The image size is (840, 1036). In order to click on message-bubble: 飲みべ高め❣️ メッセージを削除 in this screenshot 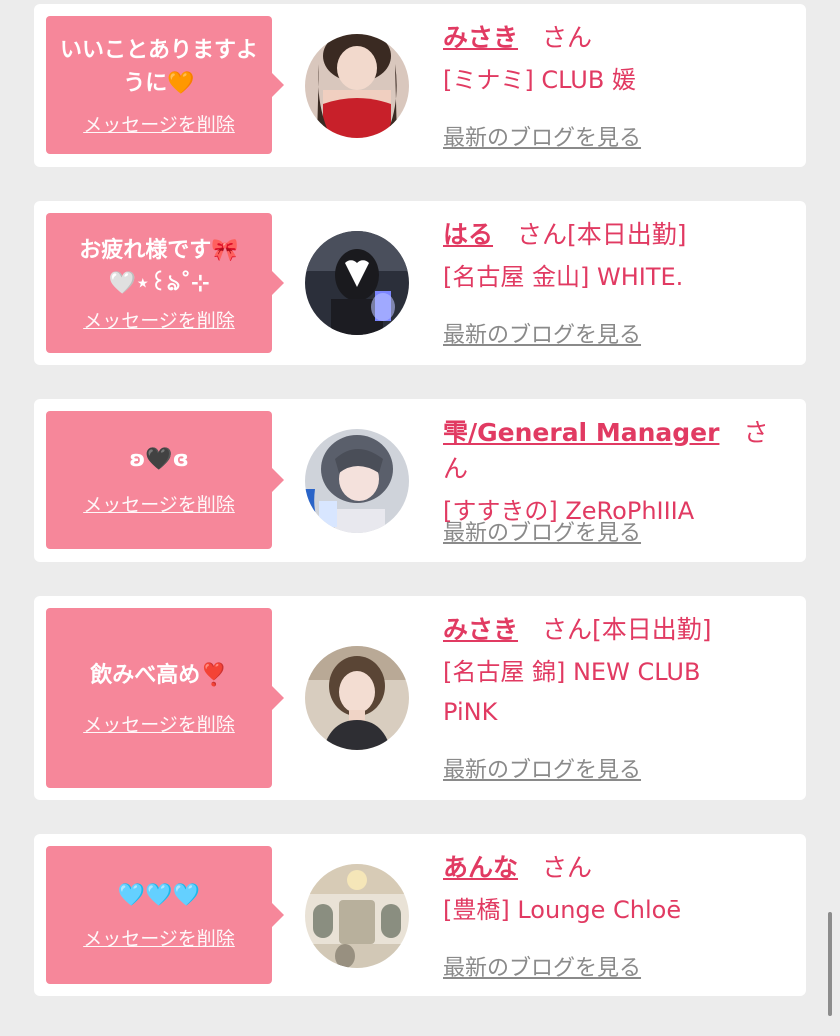, I will do `click(165, 698)`.